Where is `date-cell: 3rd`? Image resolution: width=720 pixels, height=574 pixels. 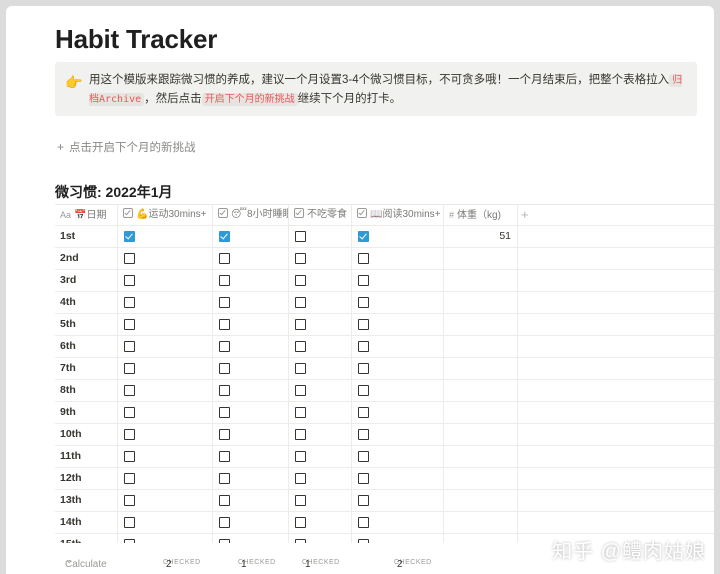
date-cell: 3rd is located at coordinates (86, 280).